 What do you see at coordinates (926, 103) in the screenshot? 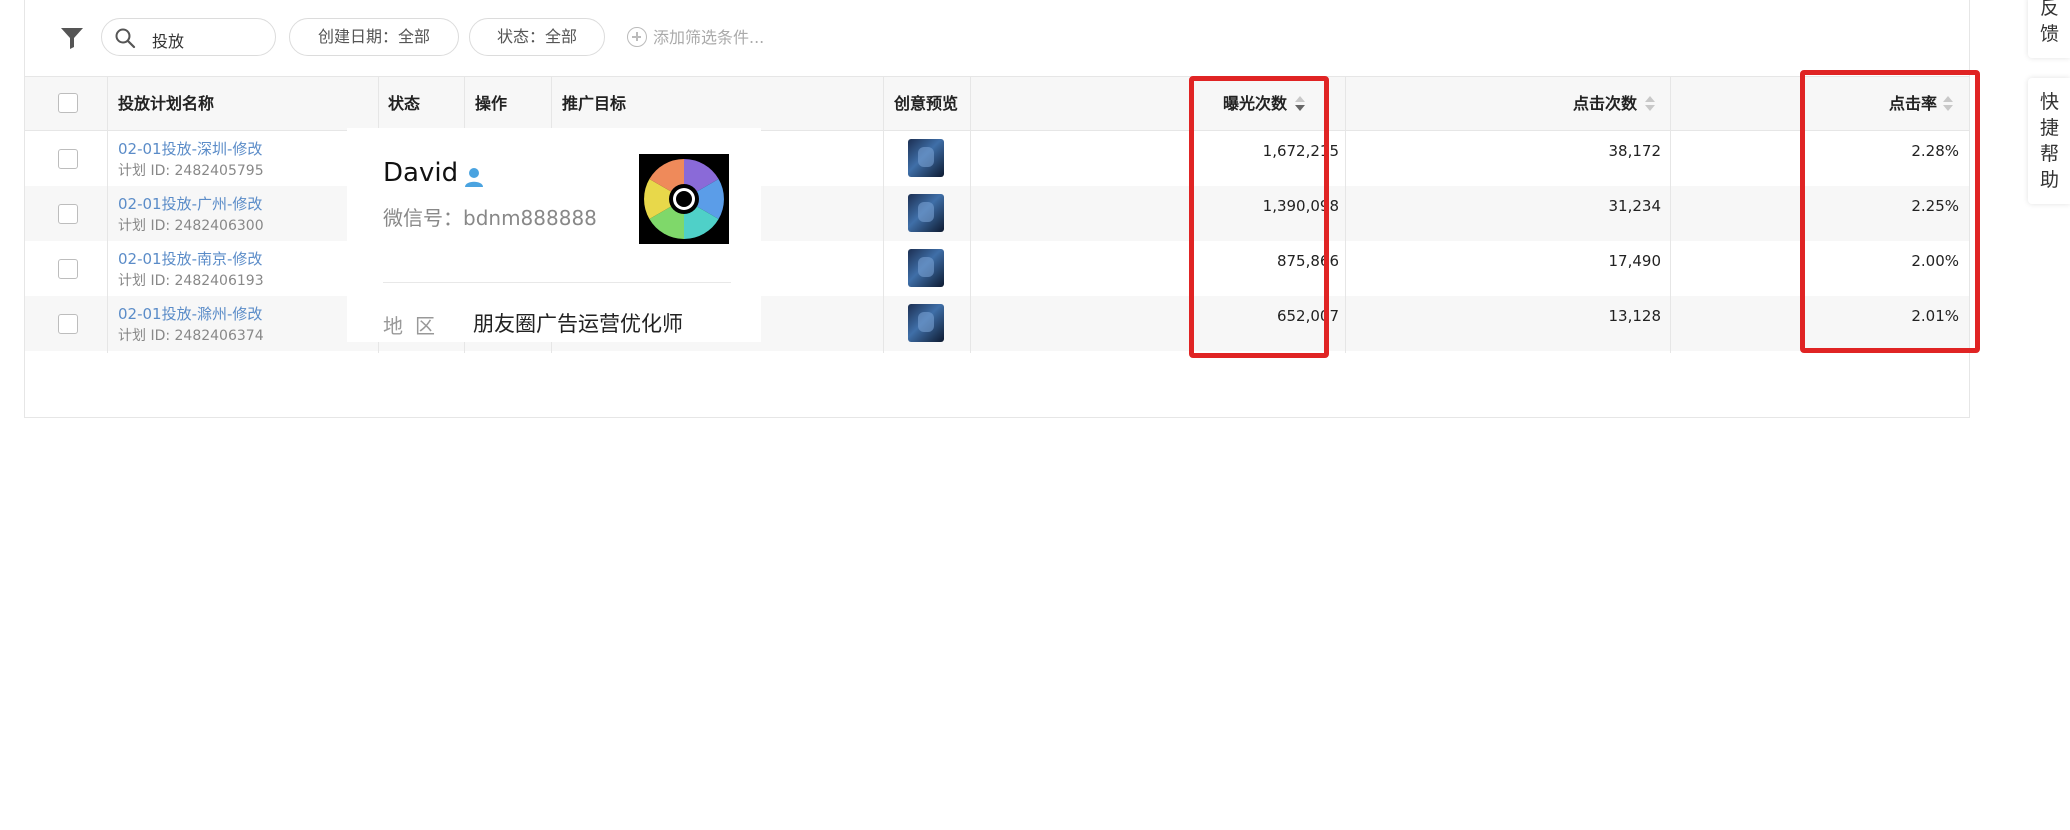
I see `header-creative: 创意预览` at bounding box center [926, 103].